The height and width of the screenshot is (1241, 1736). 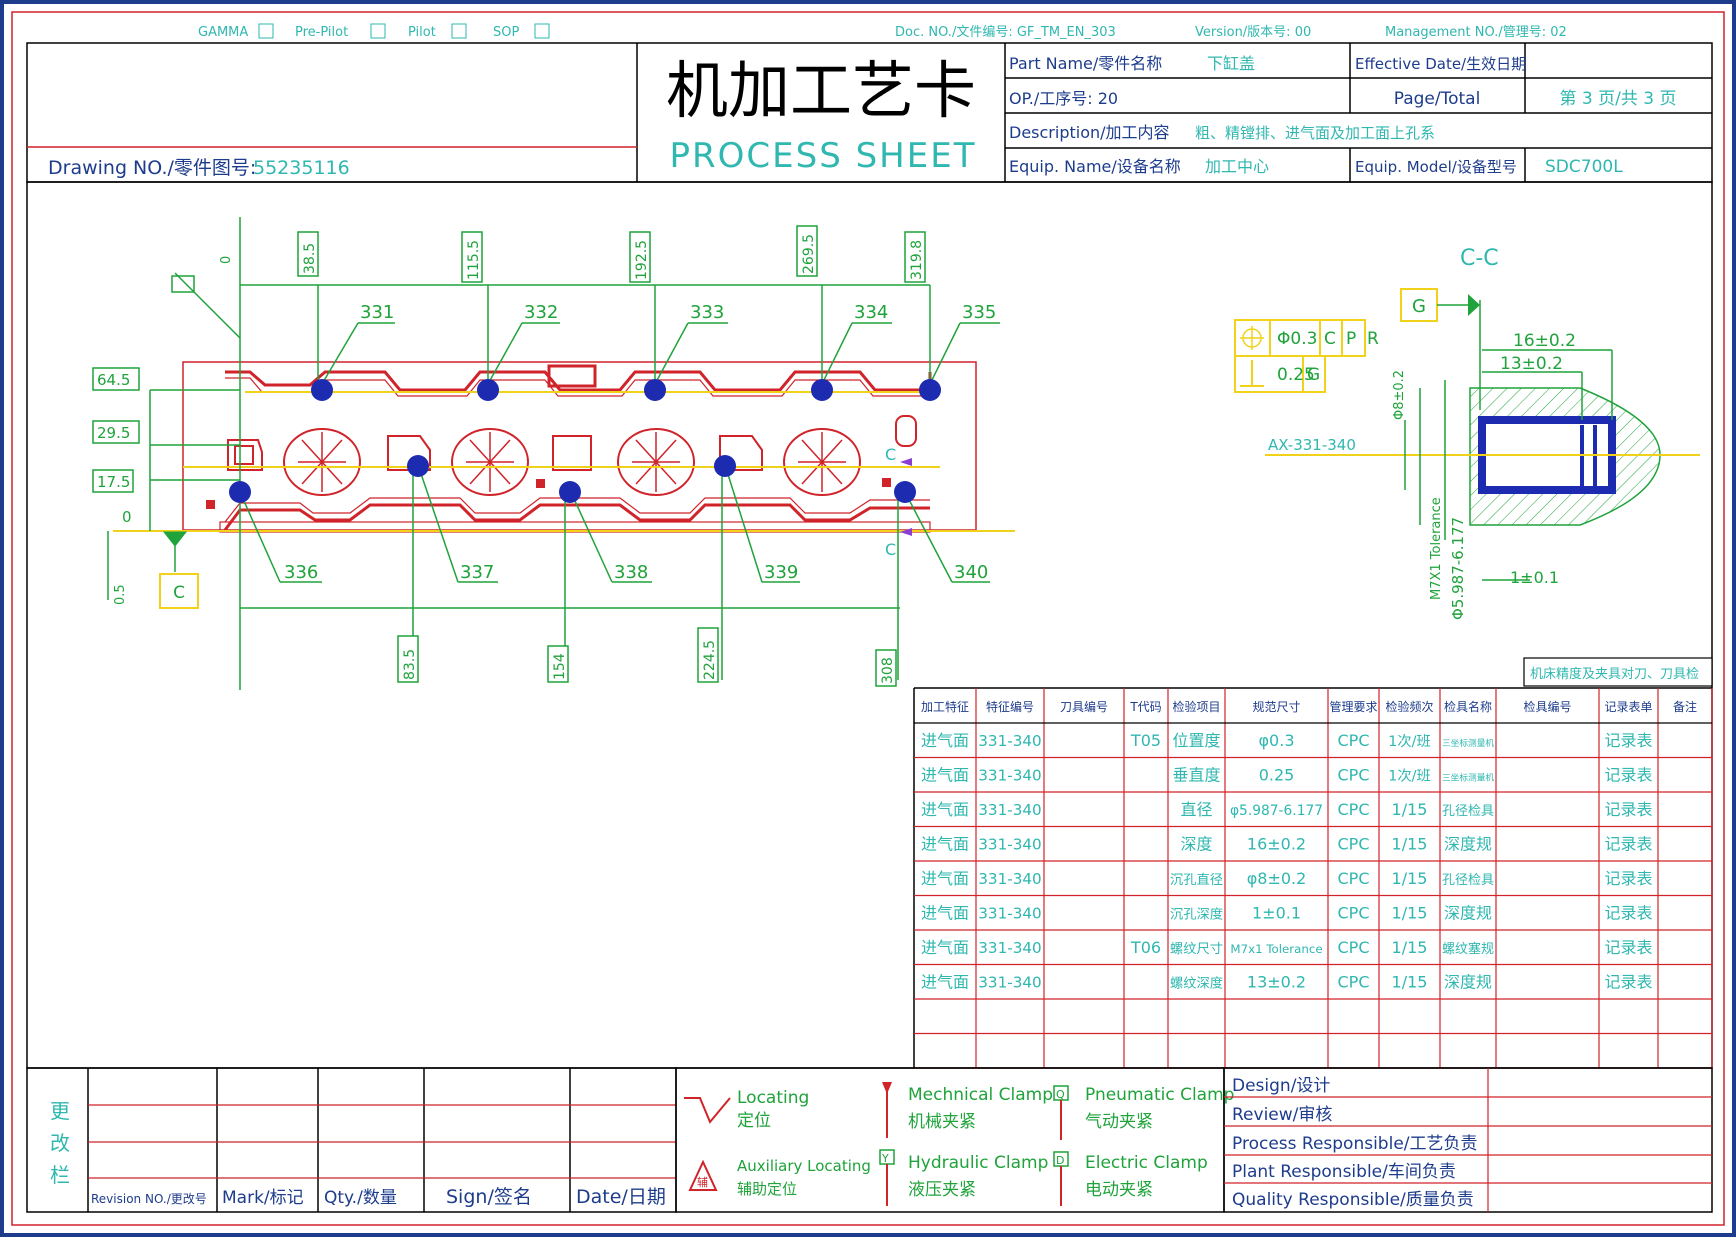 What do you see at coordinates (1060, 1160) in the screenshot?
I see `electric-symbol: D` at bounding box center [1060, 1160].